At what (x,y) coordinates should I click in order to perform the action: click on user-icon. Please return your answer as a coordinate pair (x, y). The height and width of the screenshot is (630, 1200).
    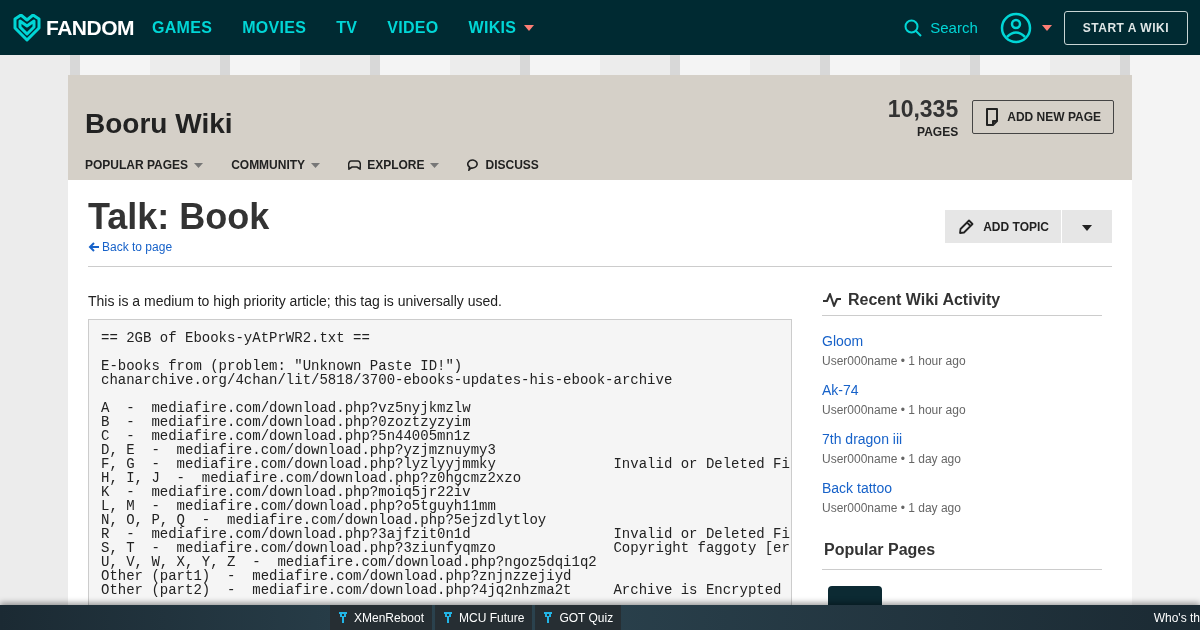
    Looking at the image, I should click on (1015, 27).